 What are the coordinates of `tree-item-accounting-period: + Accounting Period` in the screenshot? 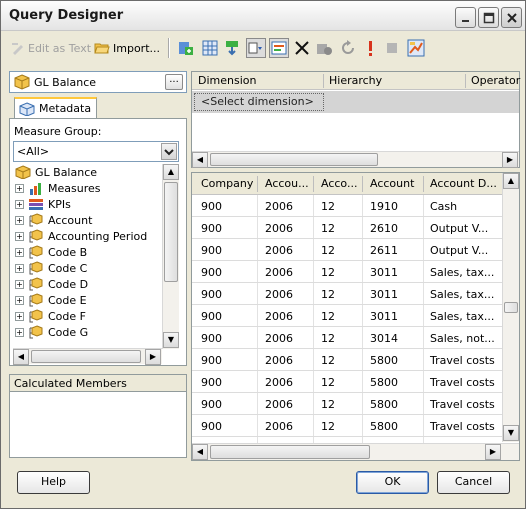 It's located at (81, 236).